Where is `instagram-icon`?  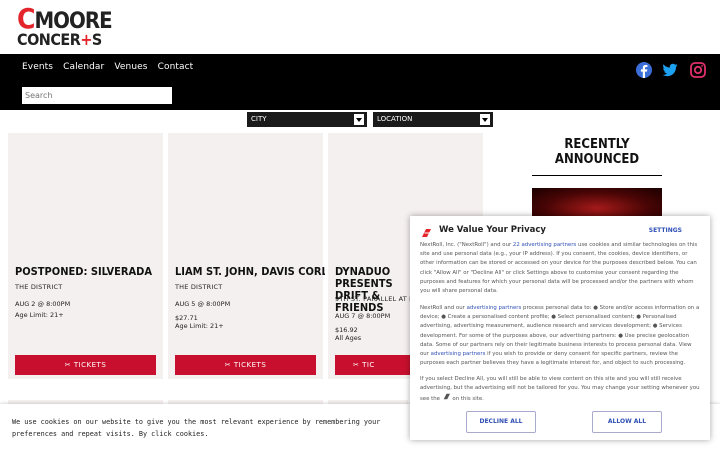 instagram-icon is located at coordinates (698, 70).